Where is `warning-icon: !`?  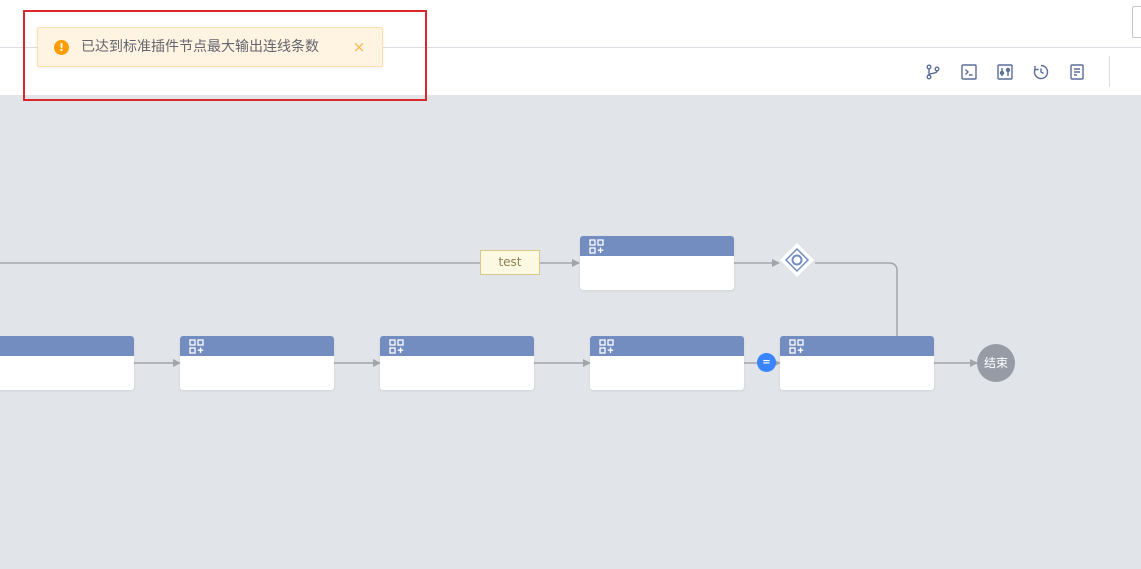
warning-icon: ! is located at coordinates (61, 47).